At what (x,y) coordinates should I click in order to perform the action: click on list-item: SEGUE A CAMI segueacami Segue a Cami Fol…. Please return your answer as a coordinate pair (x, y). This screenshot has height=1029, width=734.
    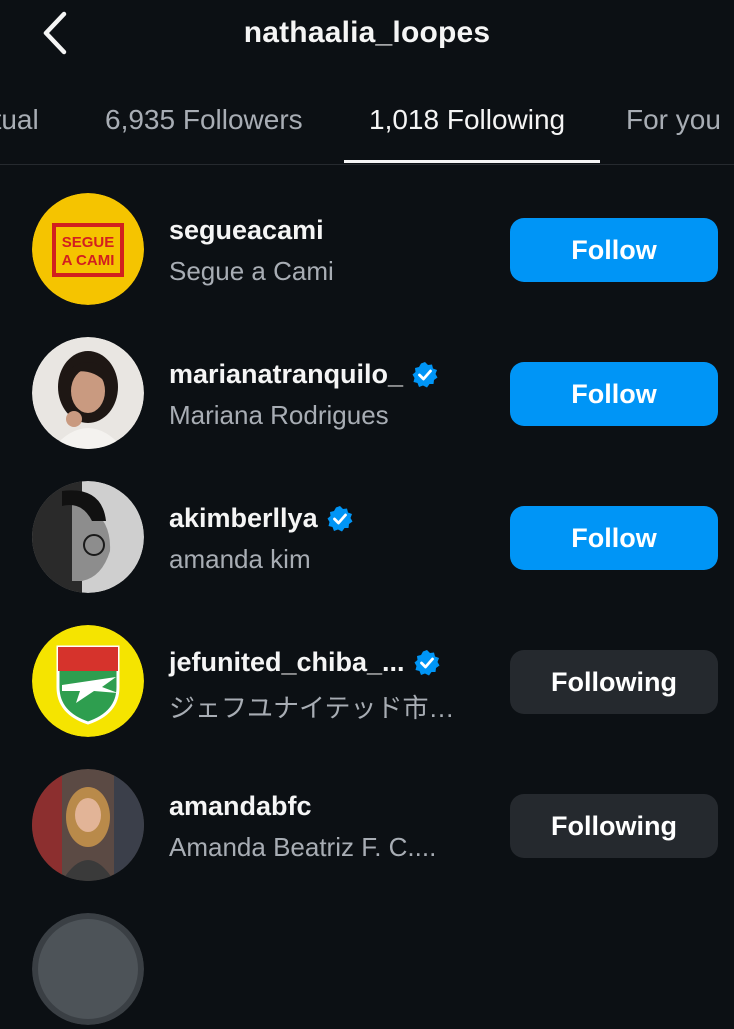
    Looking at the image, I should click on (367, 237).